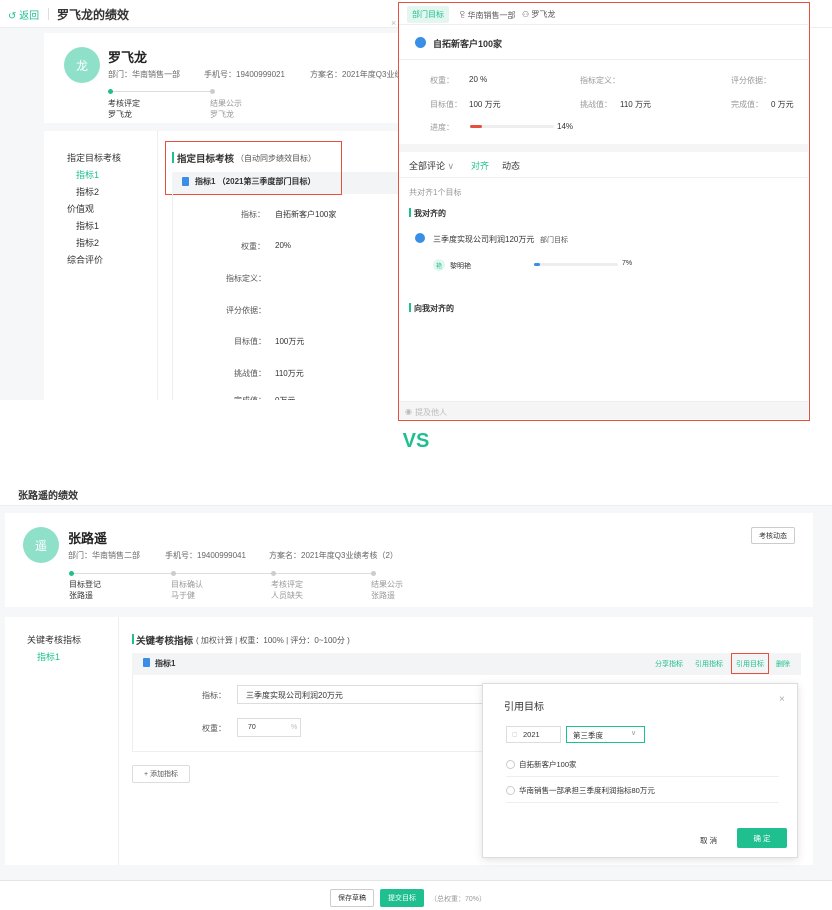 This screenshot has height=910, width=832. Describe the element at coordinates (104, 555) in the screenshot. I see `person-dept: 部门：华南销售二部` at that location.